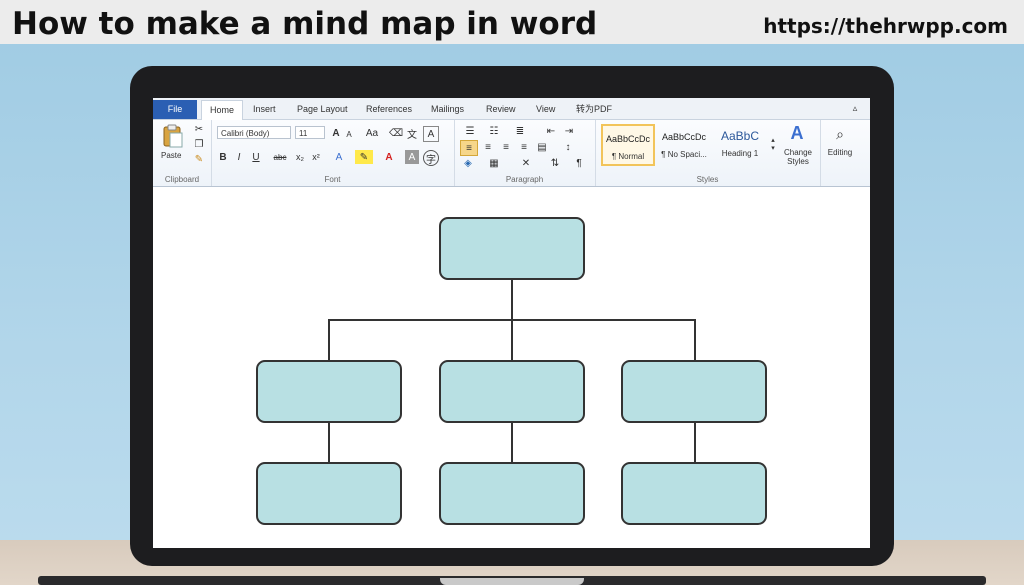 This screenshot has height=585, width=1024. I want to click on tab-home: Home, so click(222, 110).